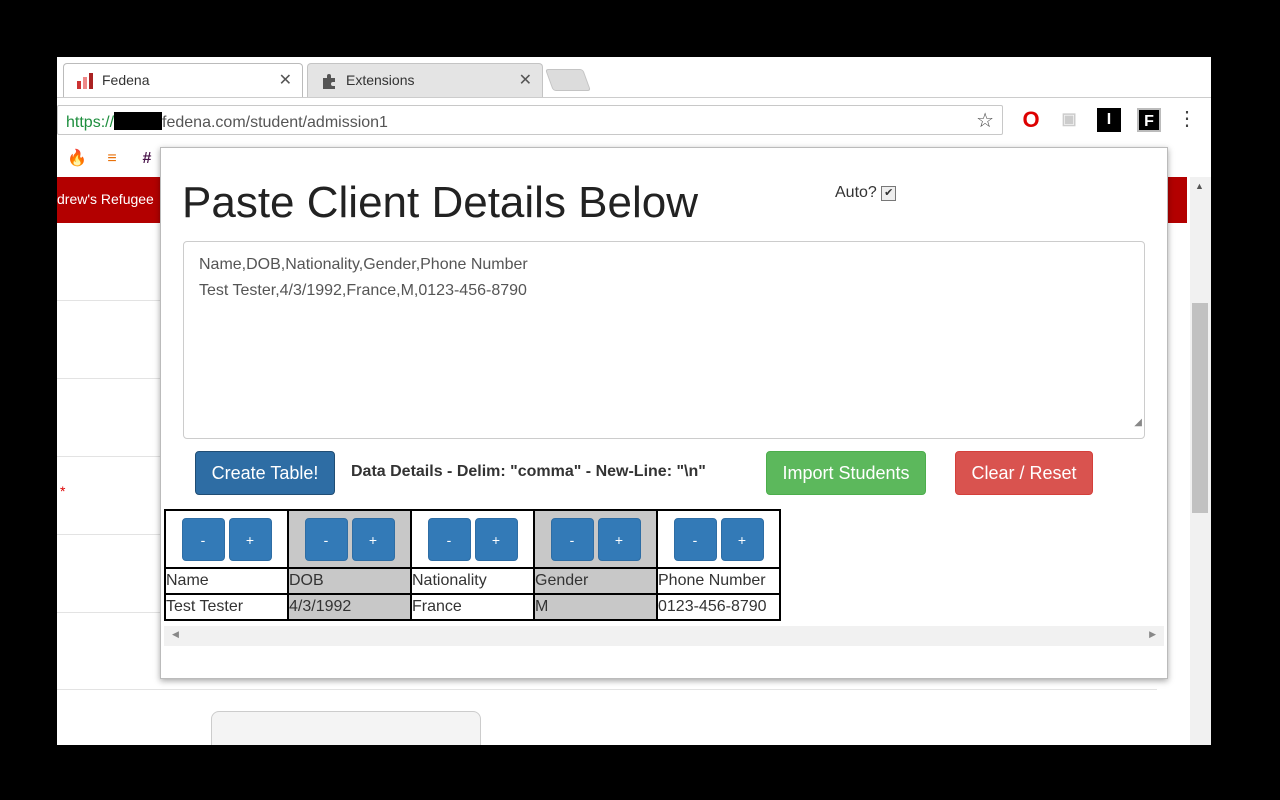 The image size is (1280, 800). I want to click on f-extension-icon: F, so click(1149, 120).